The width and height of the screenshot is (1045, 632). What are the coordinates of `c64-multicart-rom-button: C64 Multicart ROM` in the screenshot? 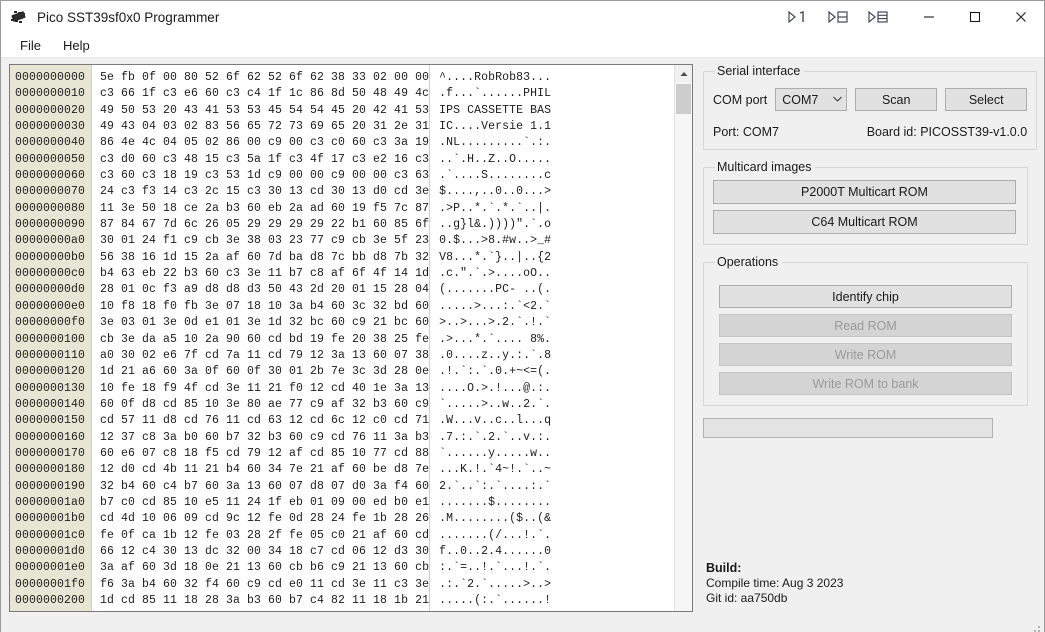 It's located at (864, 222).